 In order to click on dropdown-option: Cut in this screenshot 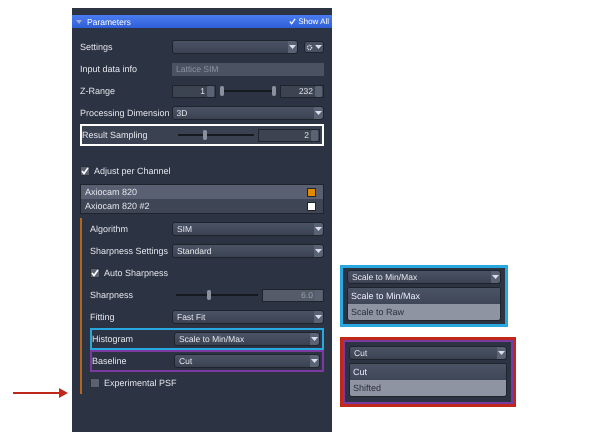, I will do `click(428, 372)`.